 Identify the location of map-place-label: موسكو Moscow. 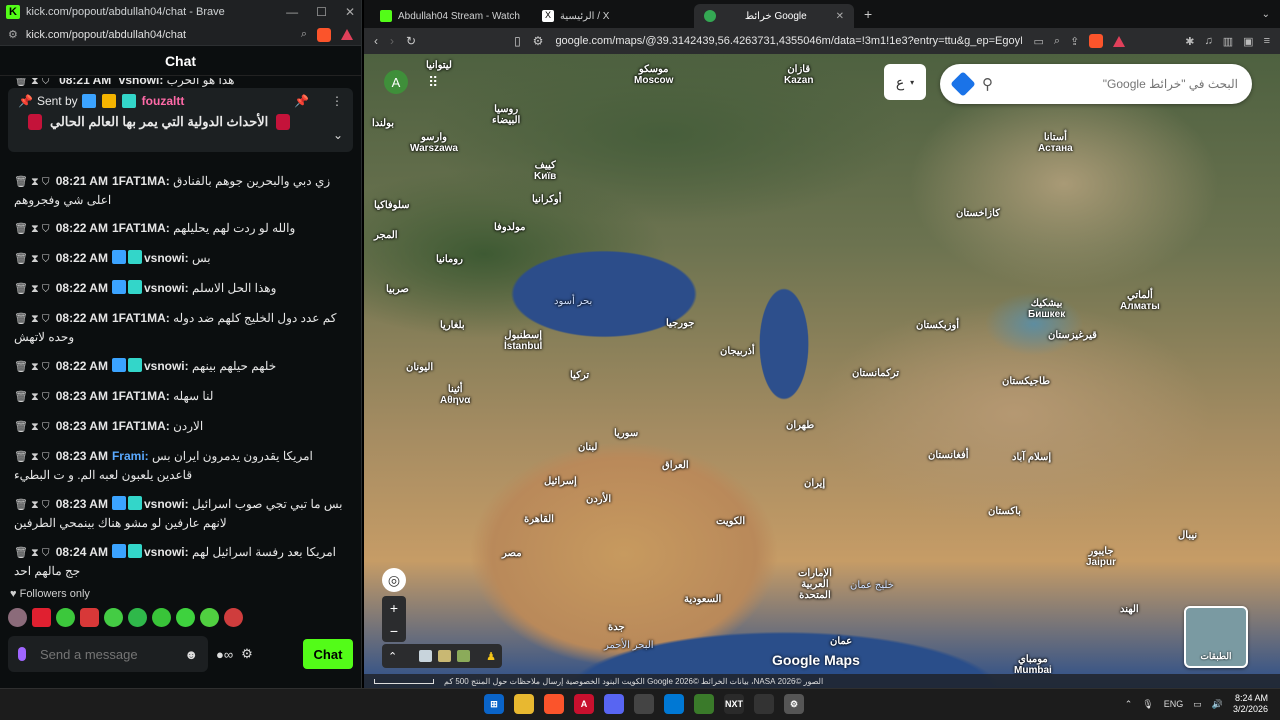
(653, 75).